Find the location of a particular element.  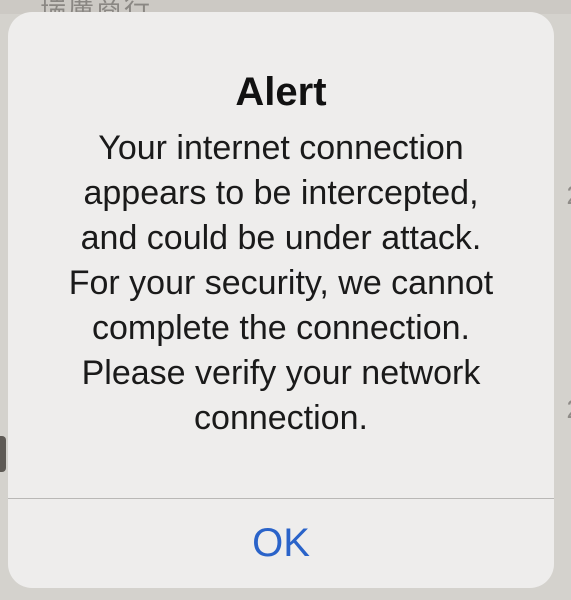

background-edge-mark is located at coordinates (3, 454).